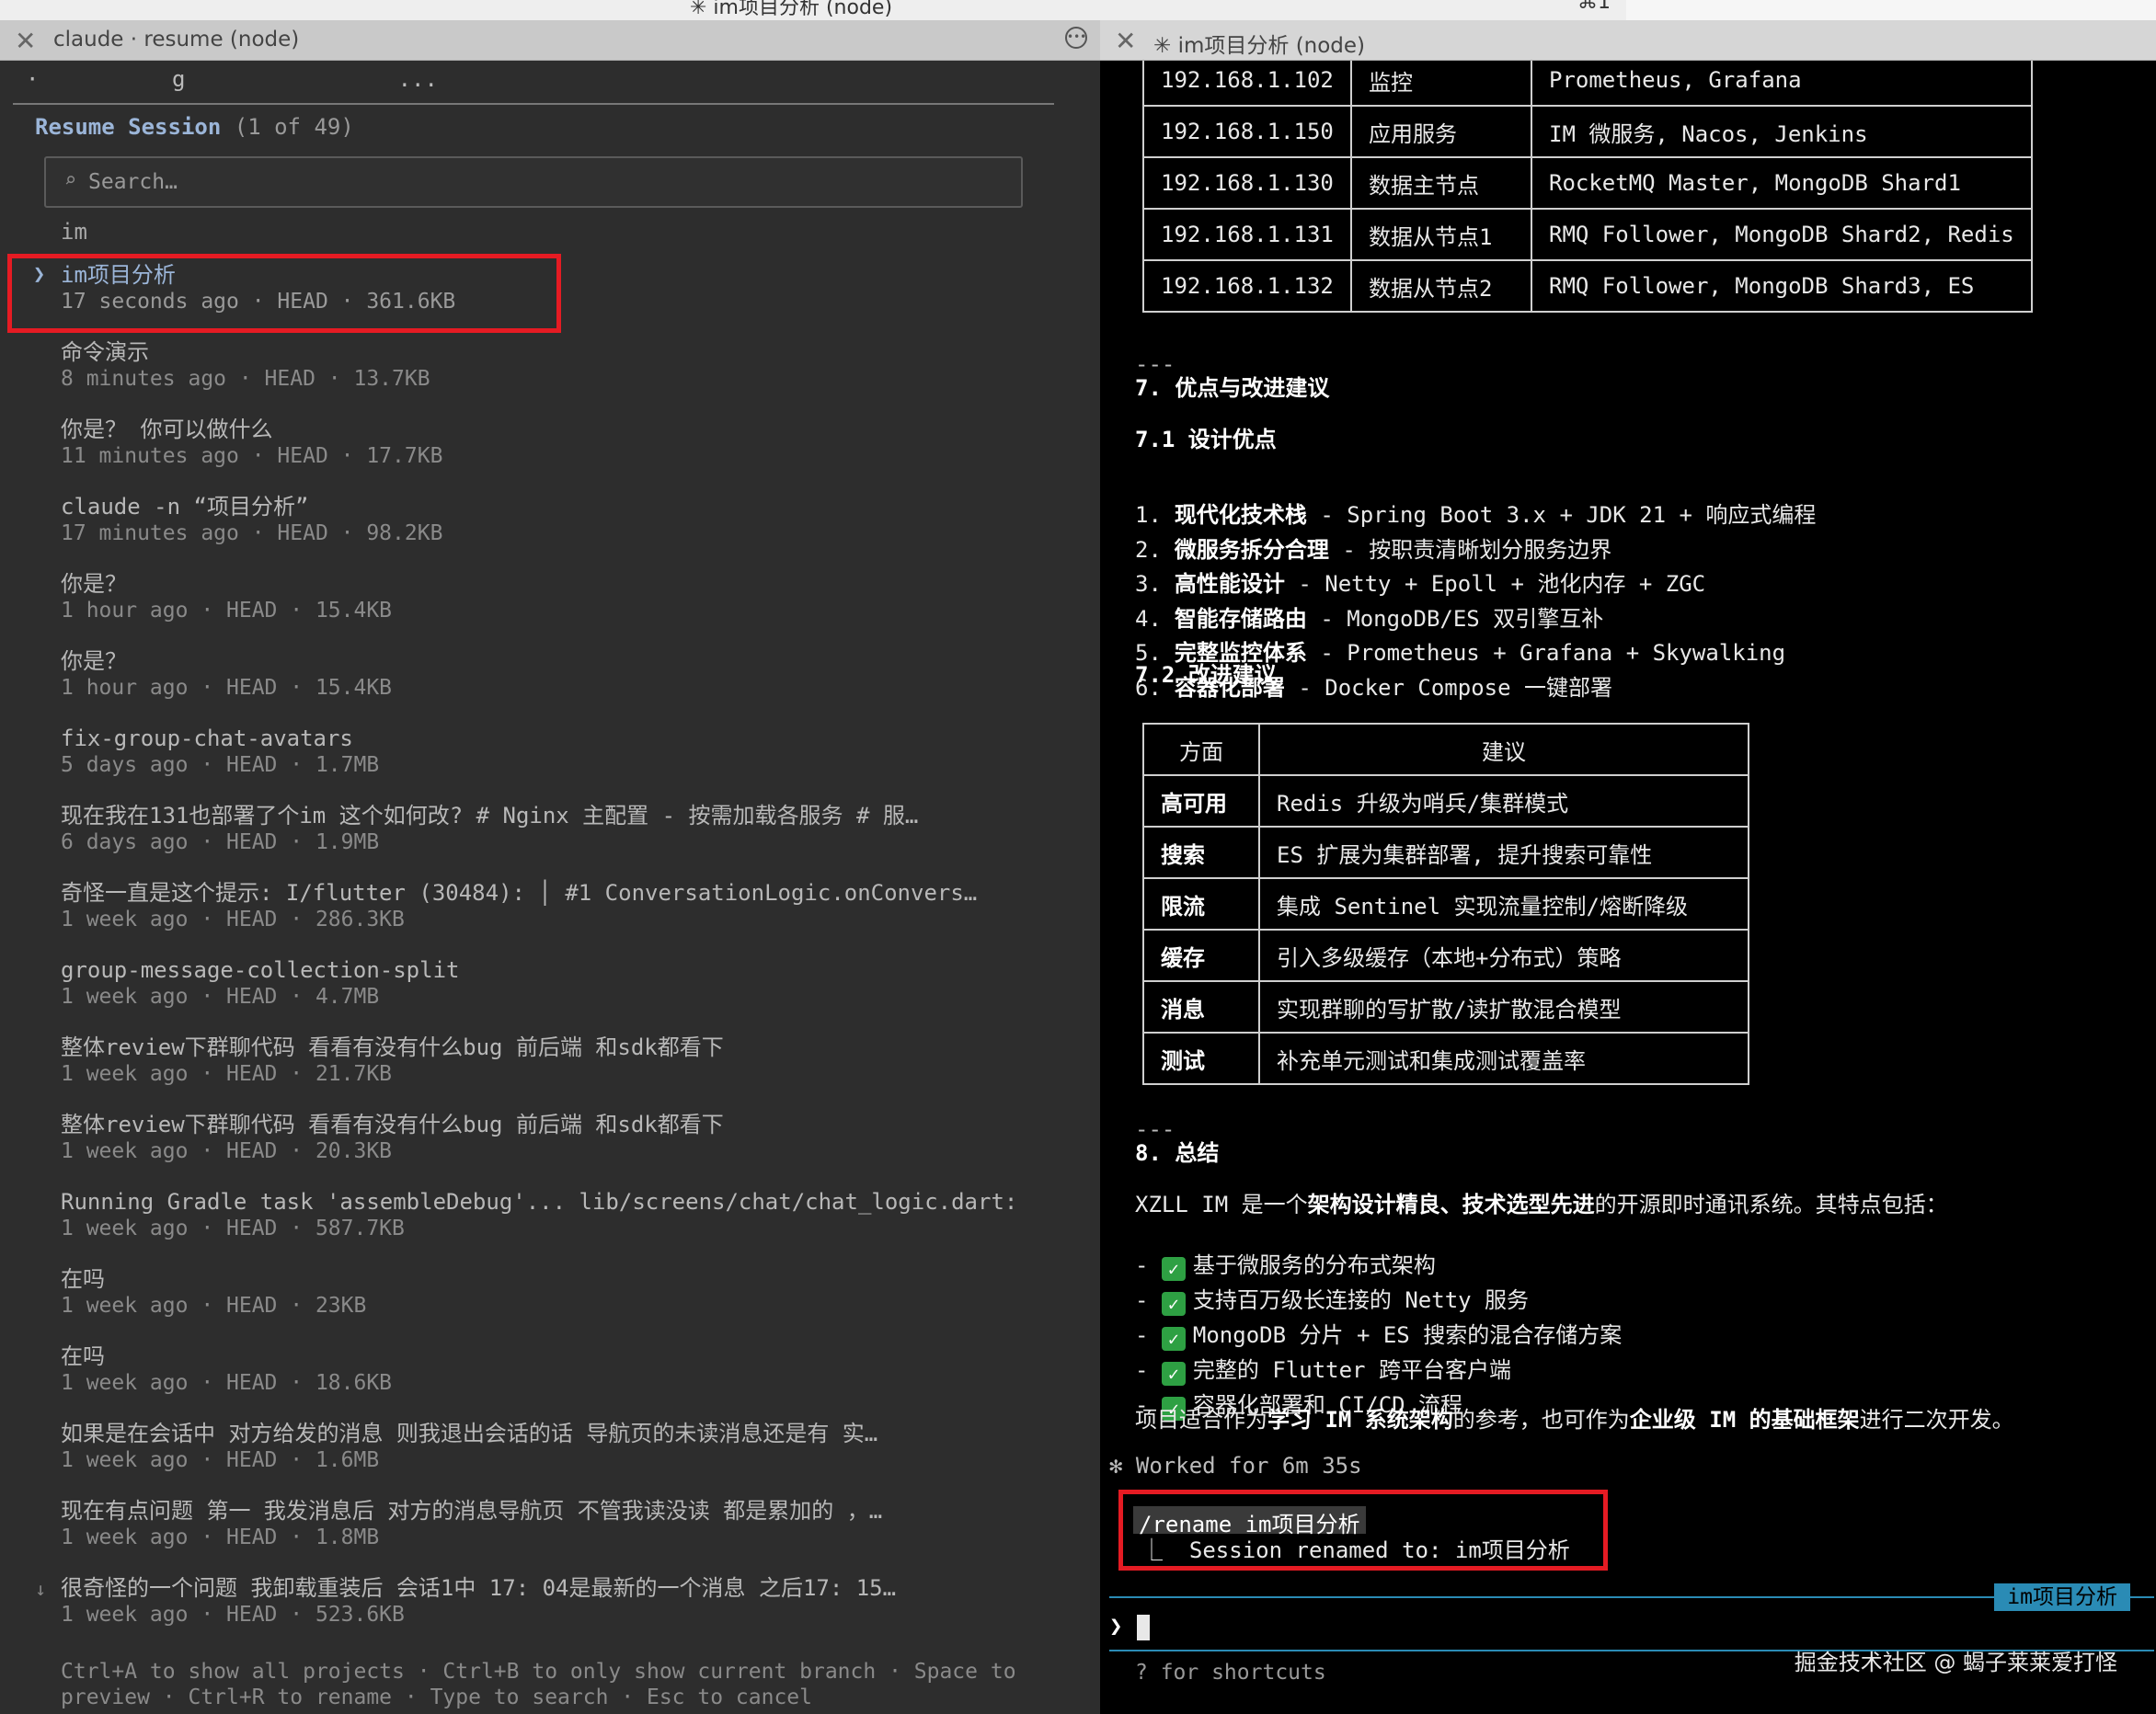 Image resolution: width=2156 pixels, height=1714 pixels. I want to click on session-title: group-message-collection-split, so click(260, 970).